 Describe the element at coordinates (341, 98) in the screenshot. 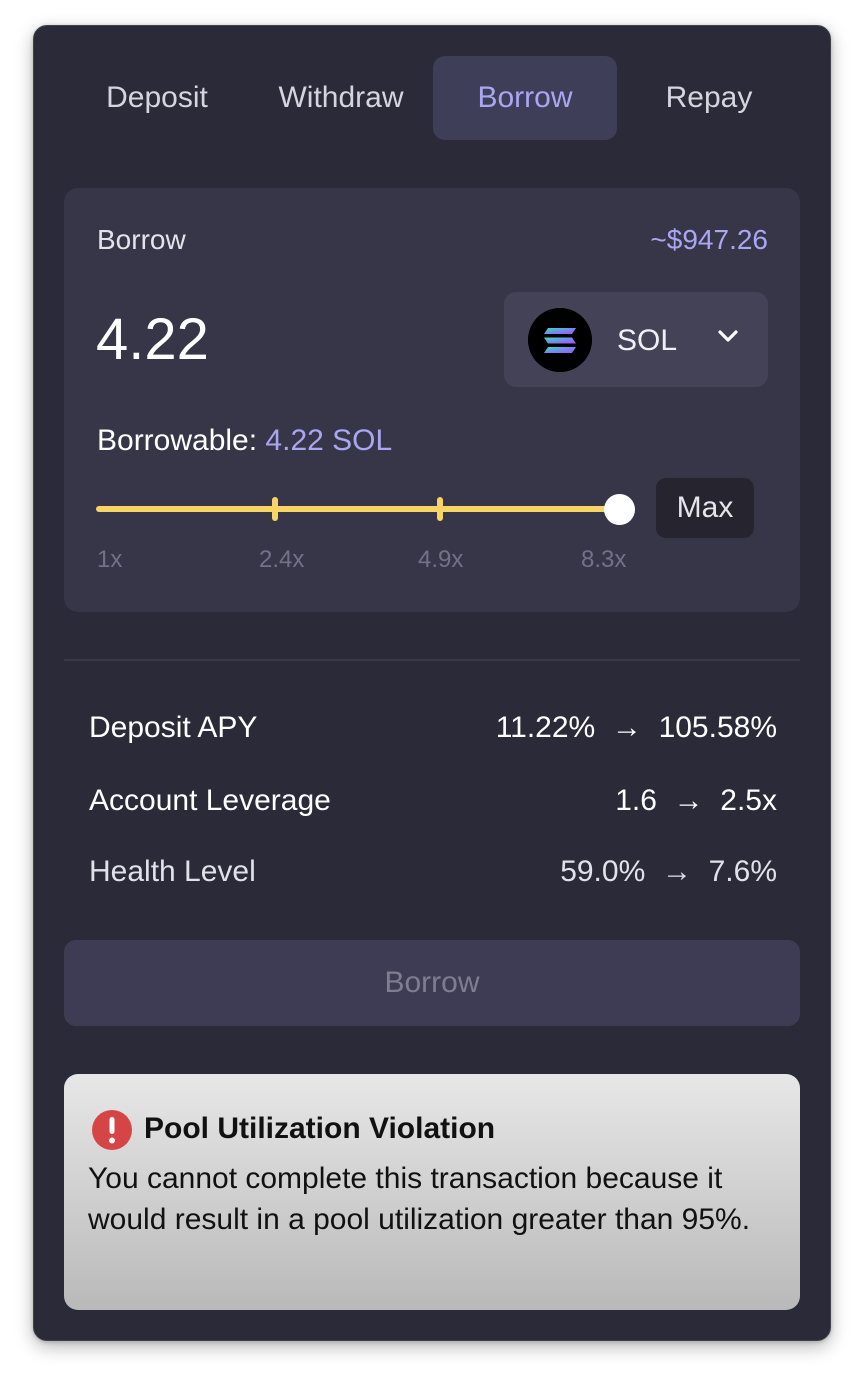

I see `tab-withdraw: Withdraw` at that location.